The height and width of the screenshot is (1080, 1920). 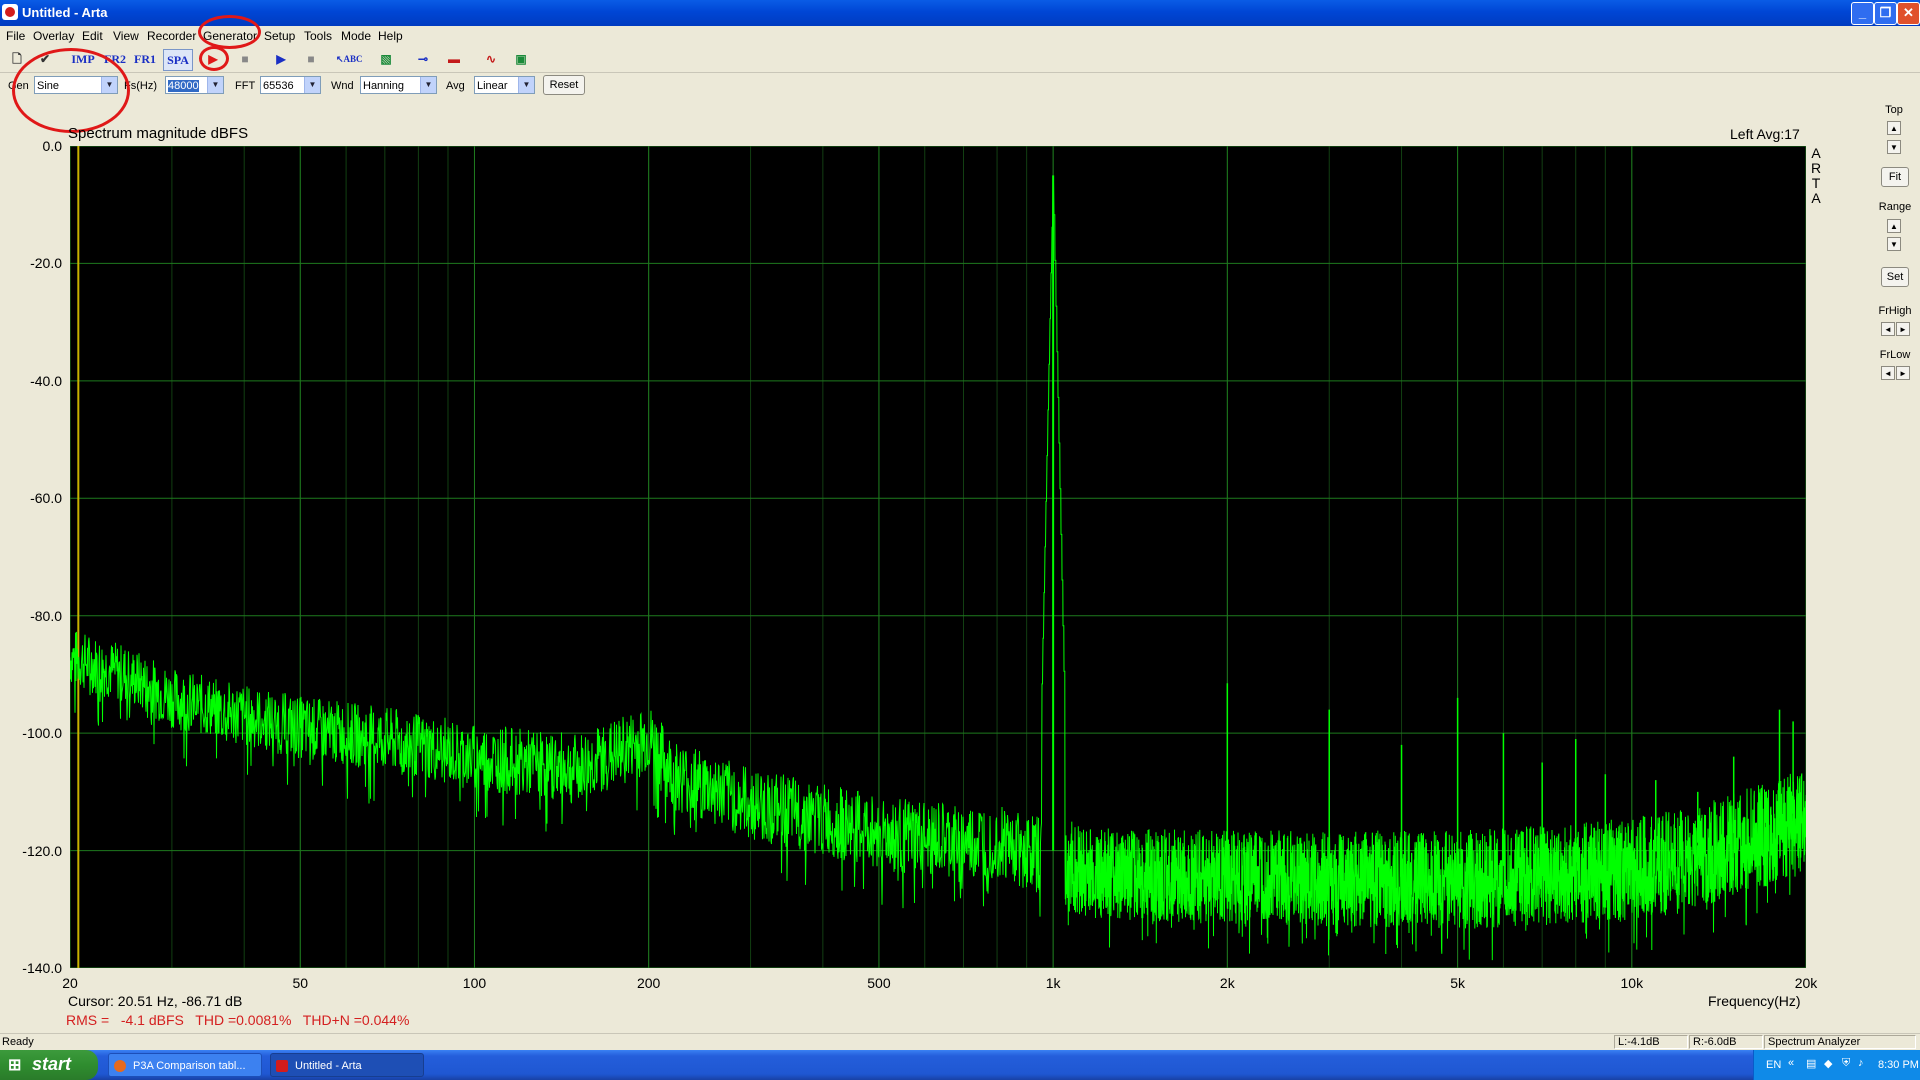 What do you see at coordinates (15, 36) in the screenshot?
I see `menu-file: File` at bounding box center [15, 36].